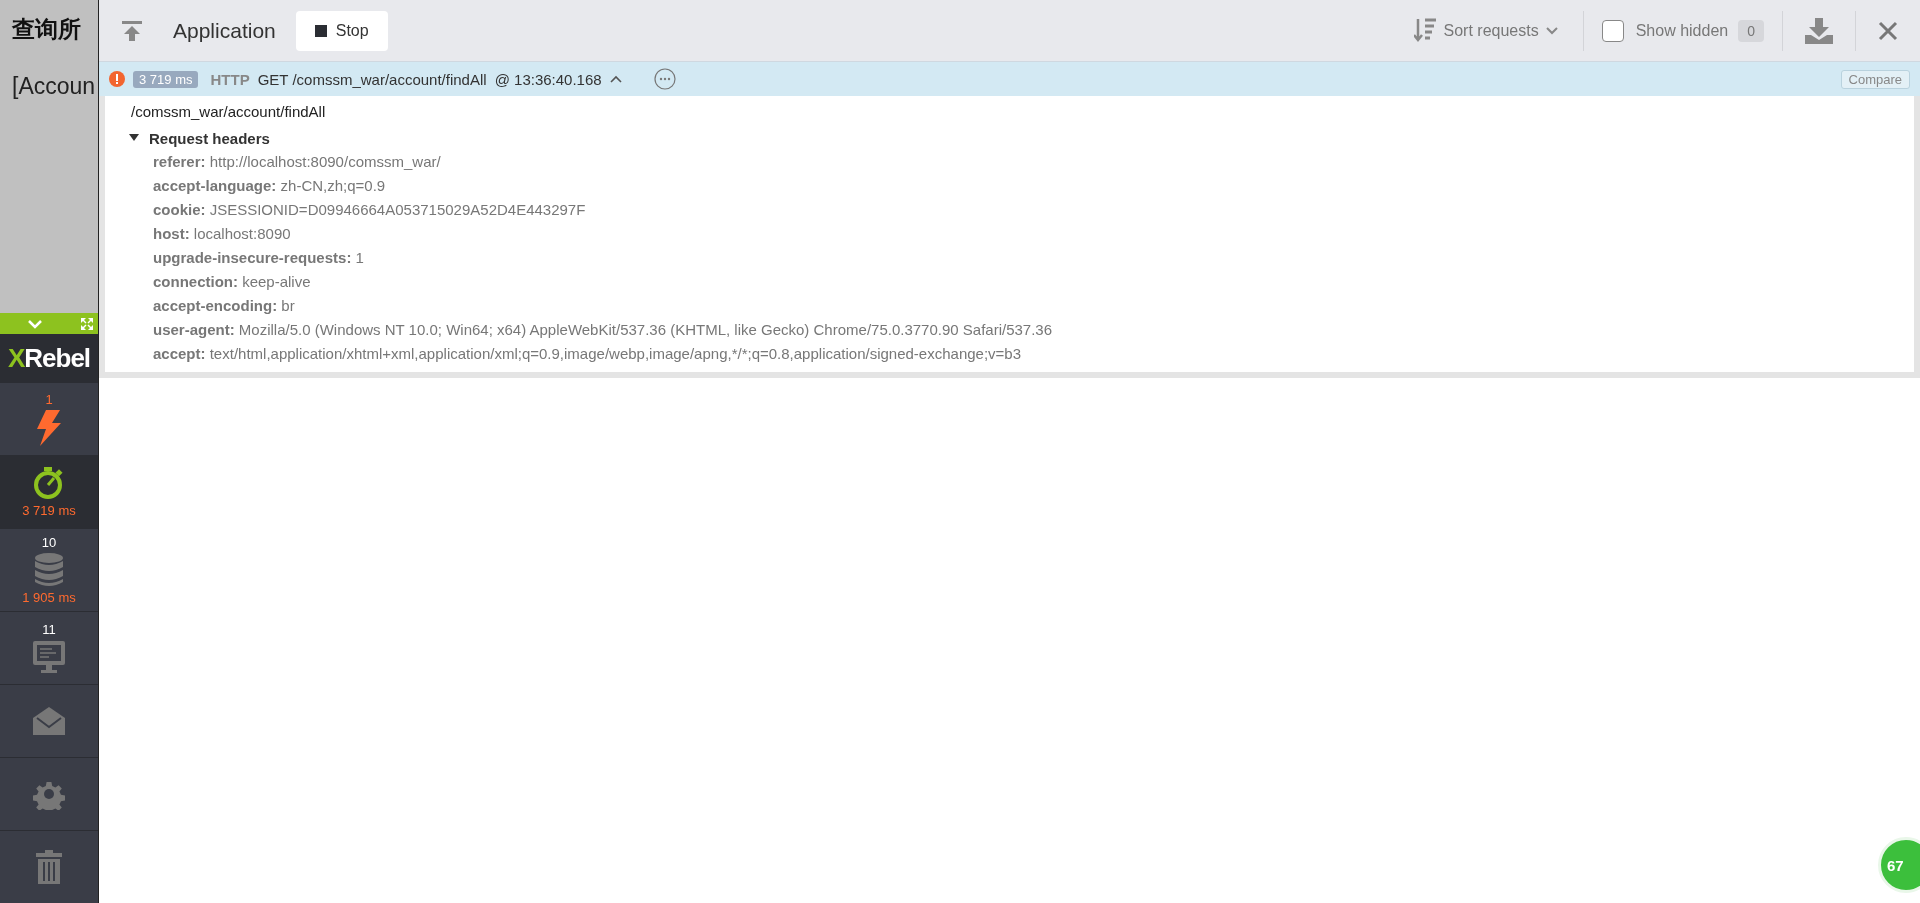  Describe the element at coordinates (117, 79) in the screenshot. I see `error-icon` at that location.